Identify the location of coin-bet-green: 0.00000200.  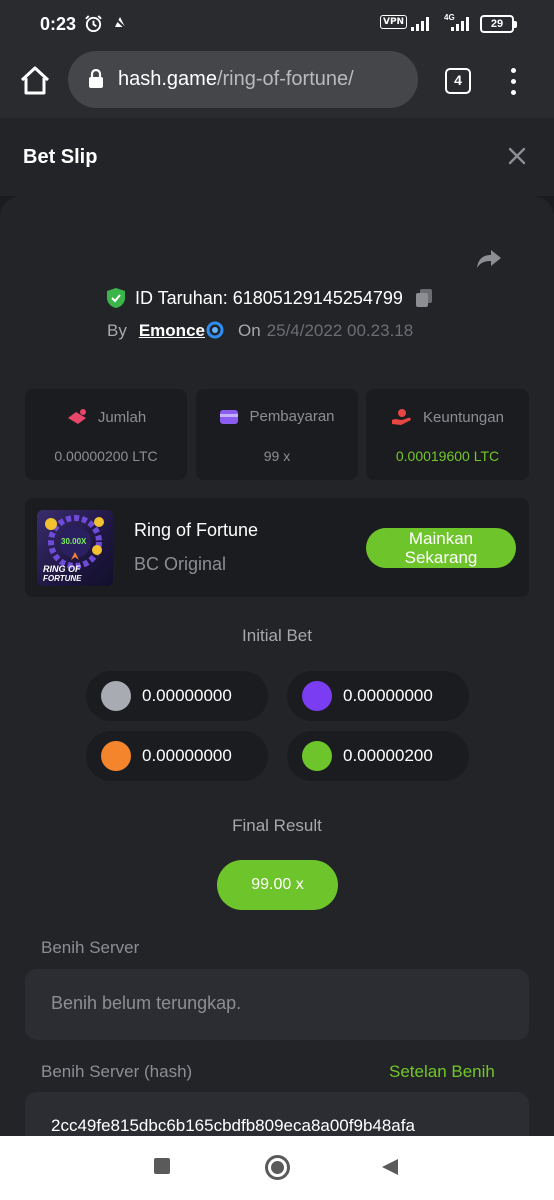
(378, 756).